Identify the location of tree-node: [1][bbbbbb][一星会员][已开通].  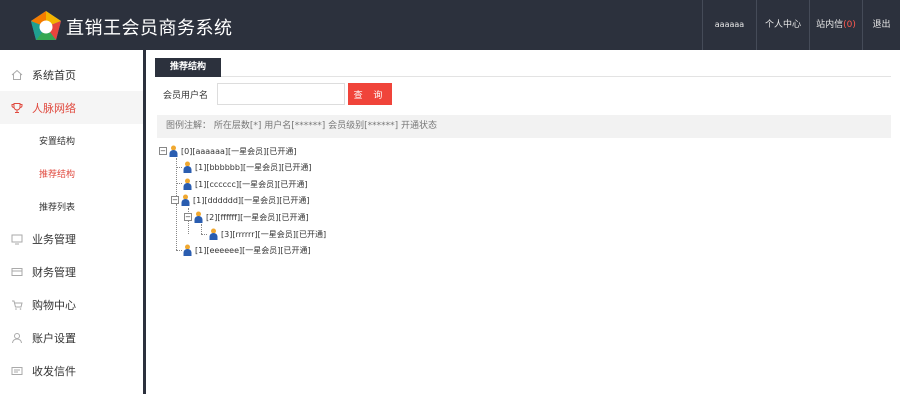
(247, 167).